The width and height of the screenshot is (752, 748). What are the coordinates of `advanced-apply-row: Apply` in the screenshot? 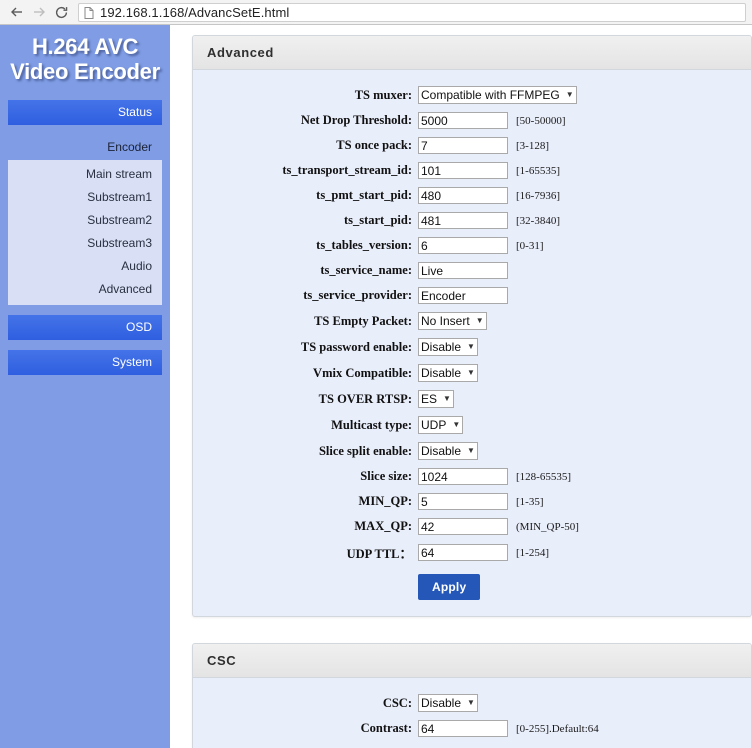 It's located at (472, 587).